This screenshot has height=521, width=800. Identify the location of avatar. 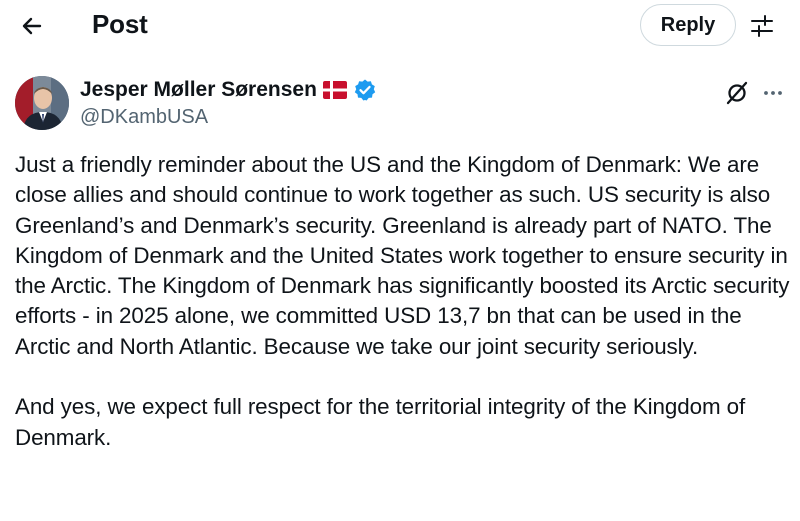
(42, 103).